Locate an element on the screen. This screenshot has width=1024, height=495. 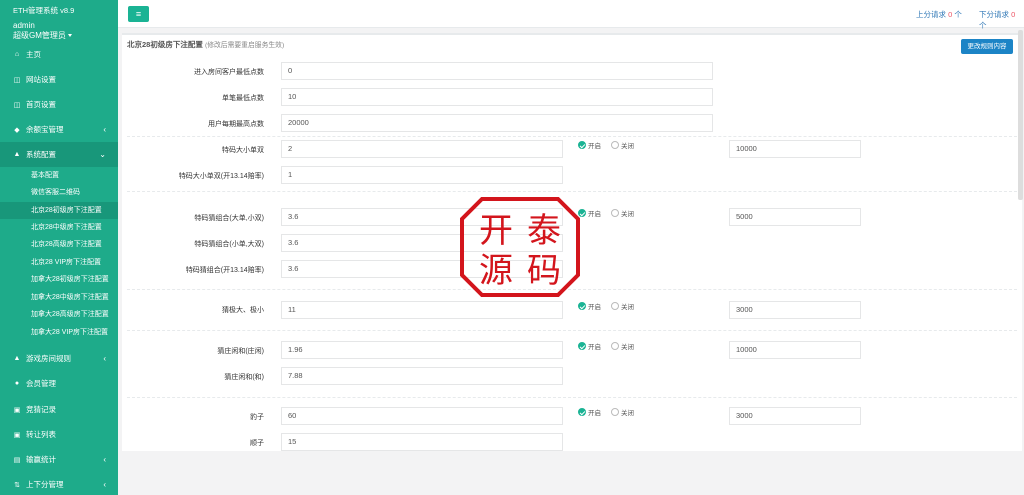
home-icon: ⌂ is located at coordinates (17, 54).